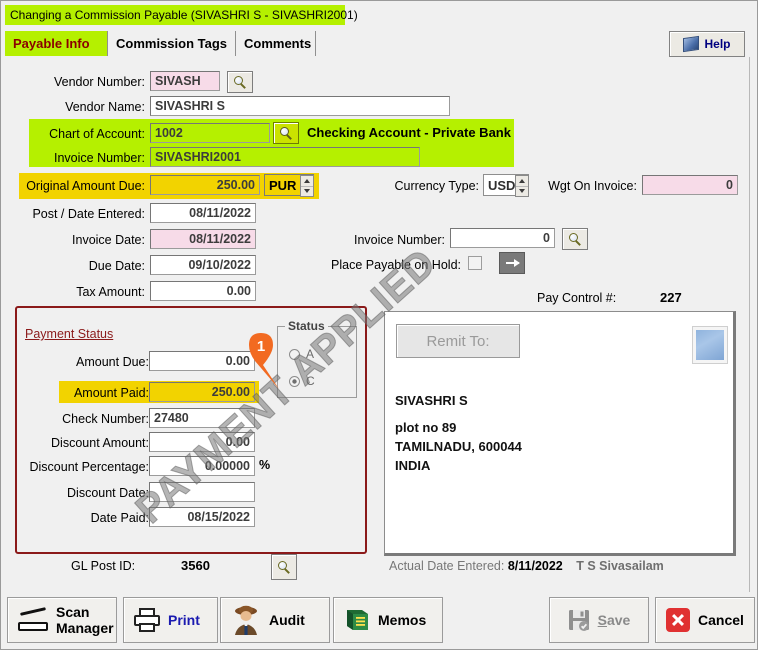 This screenshot has width=758, height=650. I want to click on tax-amount-label: Tax Amount:, so click(110, 292).